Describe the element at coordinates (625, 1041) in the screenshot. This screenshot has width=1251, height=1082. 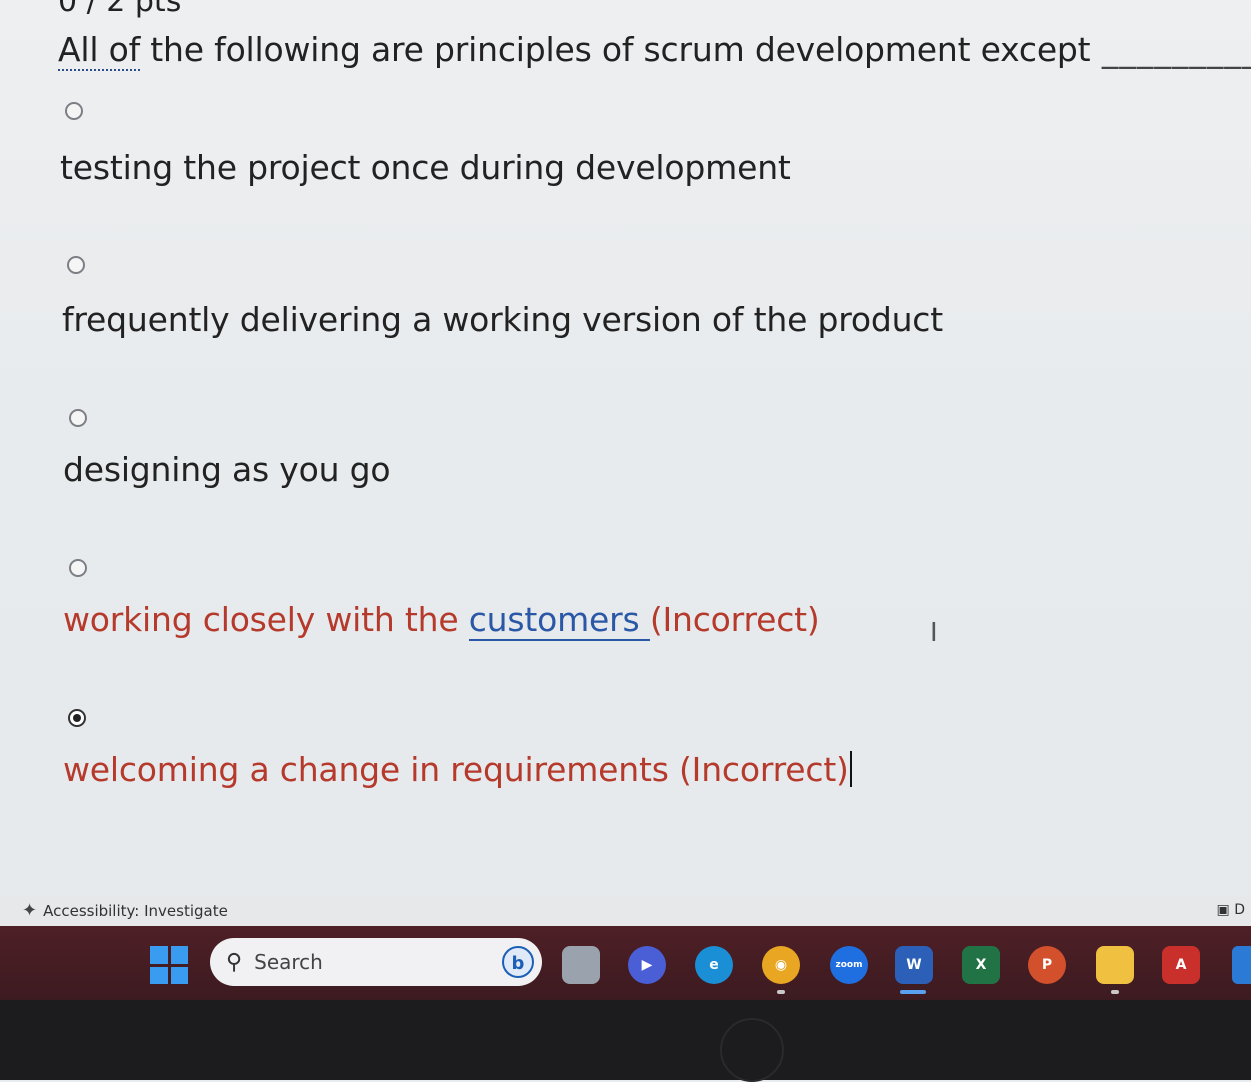
I see `monitor-bezel` at that location.